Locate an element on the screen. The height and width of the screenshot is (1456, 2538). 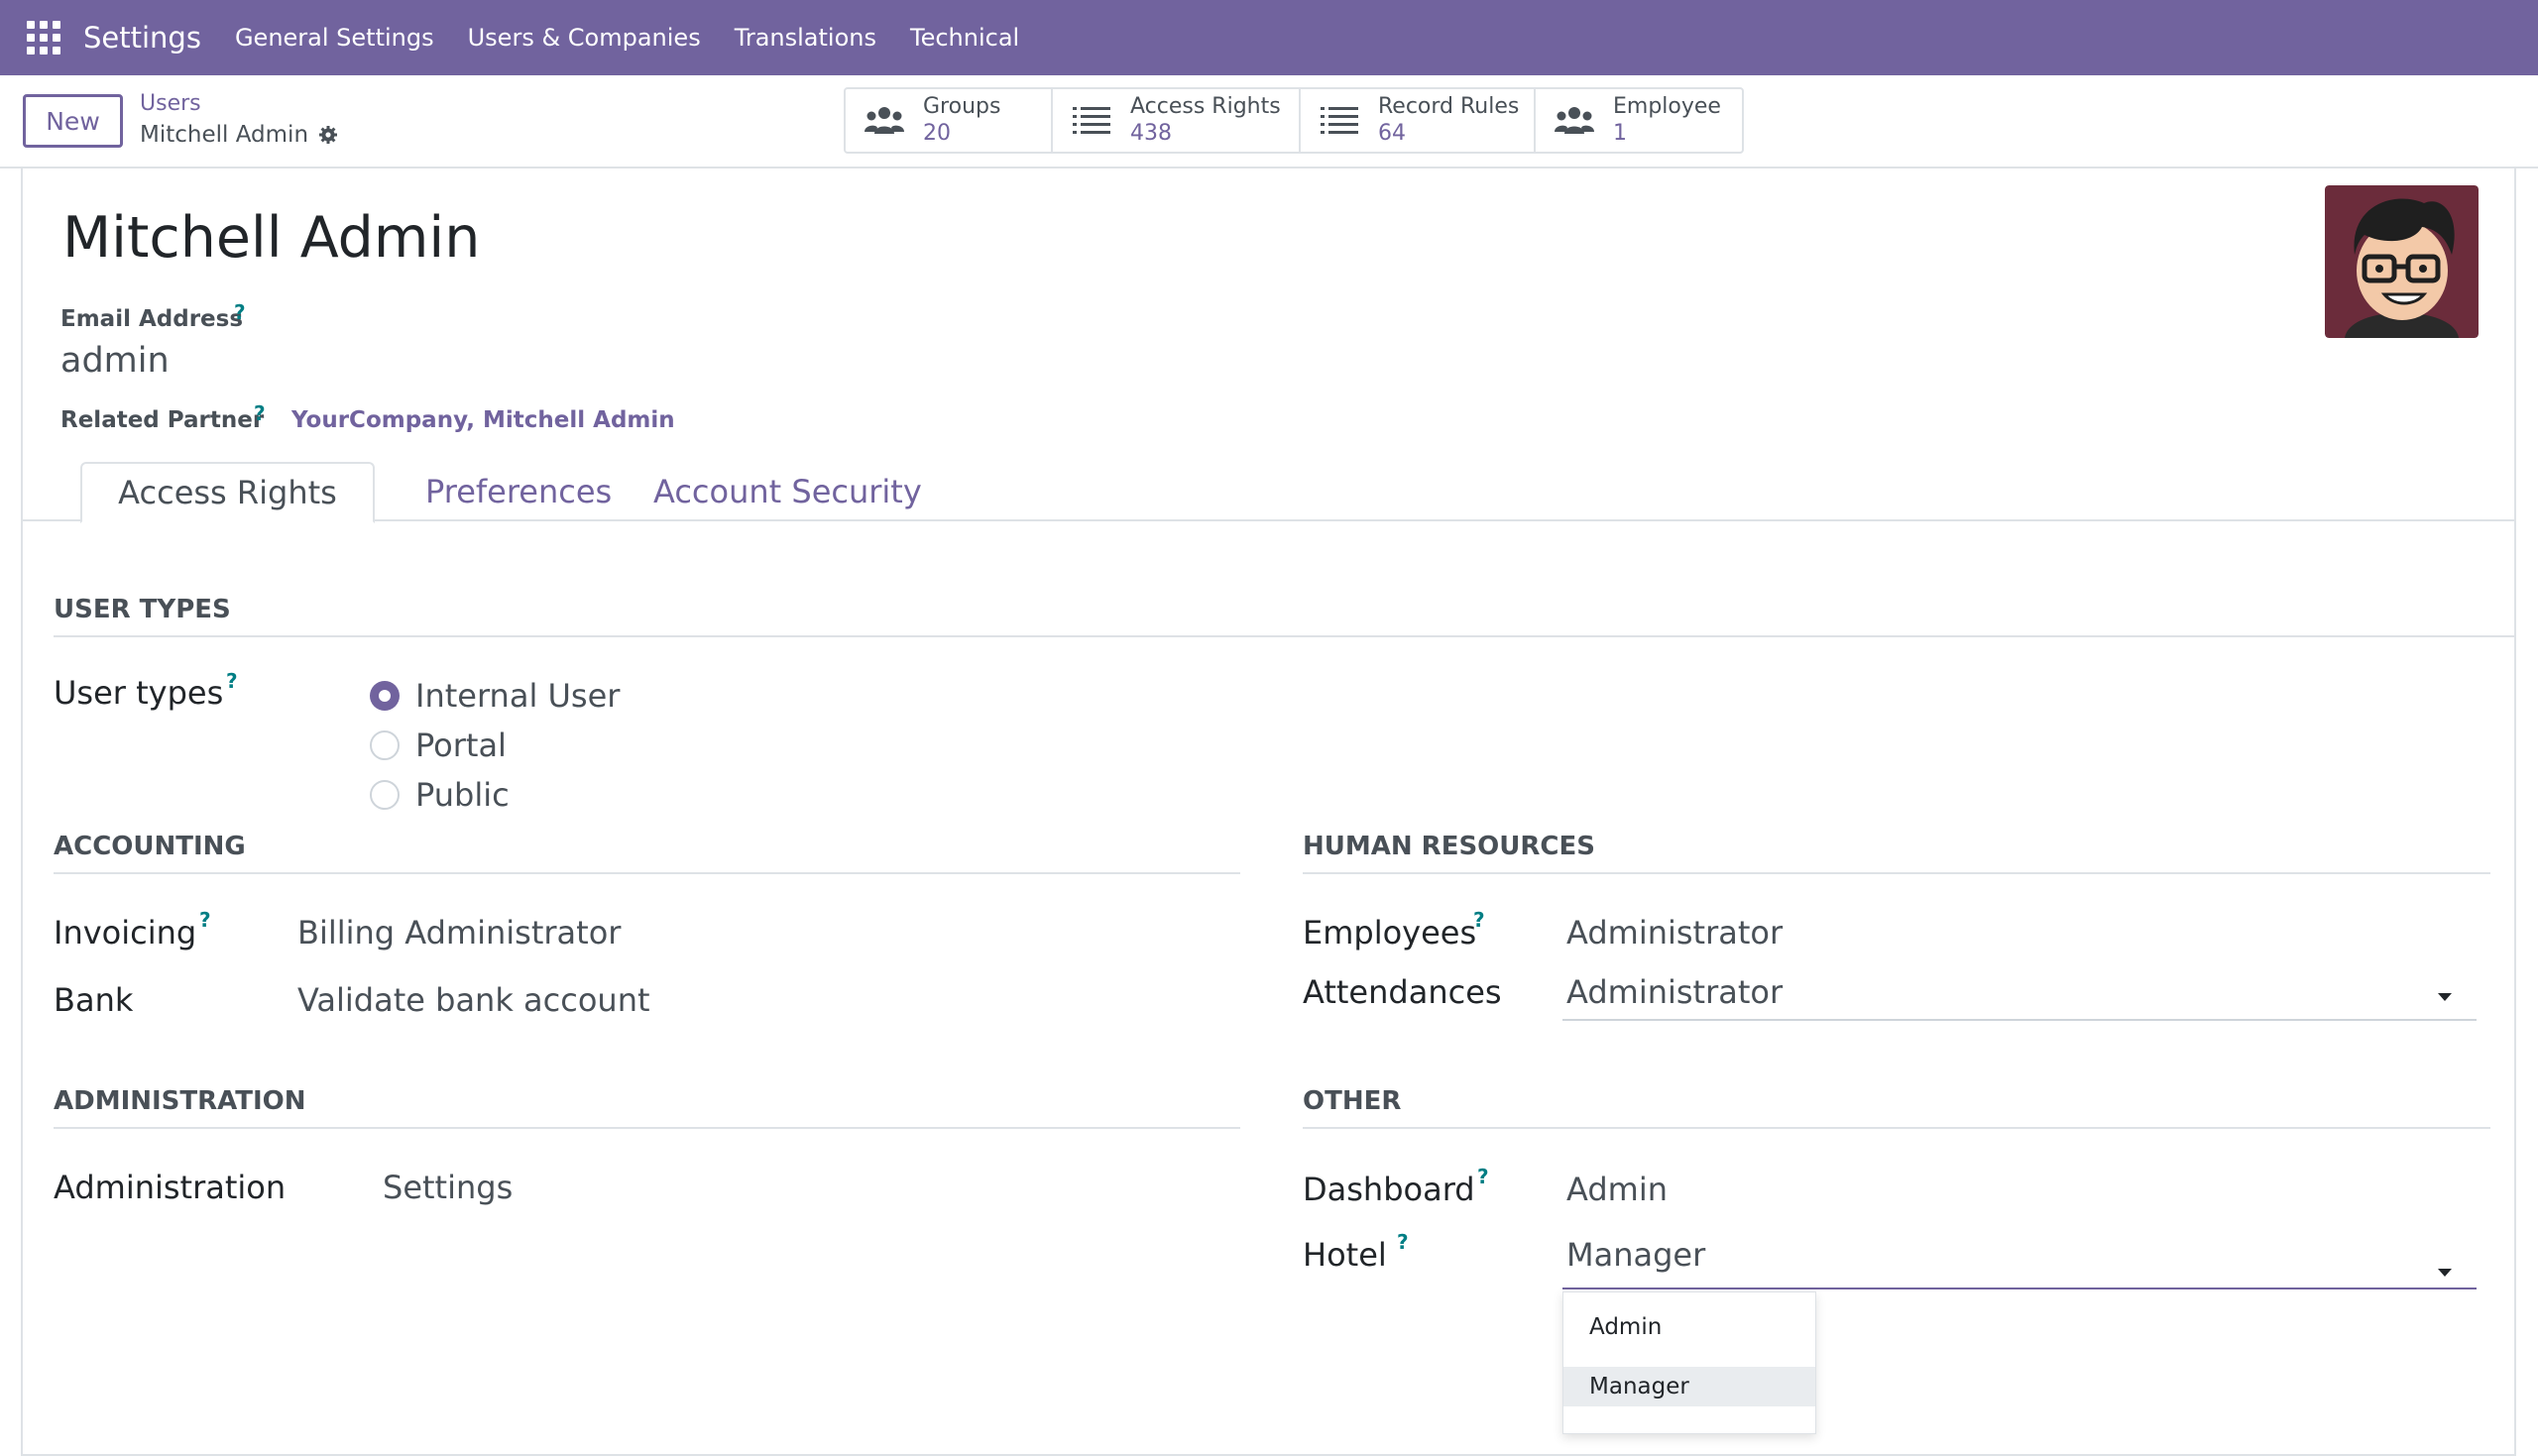
menu-technical: Technical is located at coordinates (964, 38).